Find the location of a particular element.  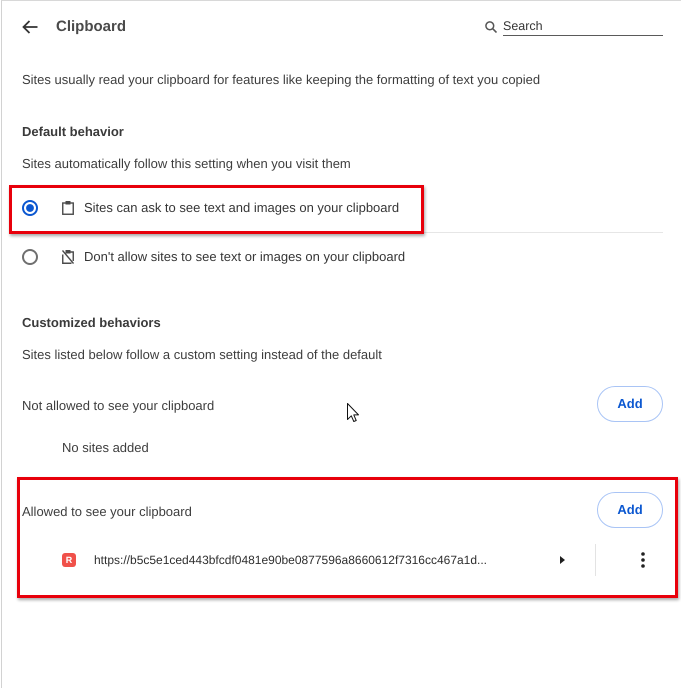

vertical-dots-icon is located at coordinates (643, 560).